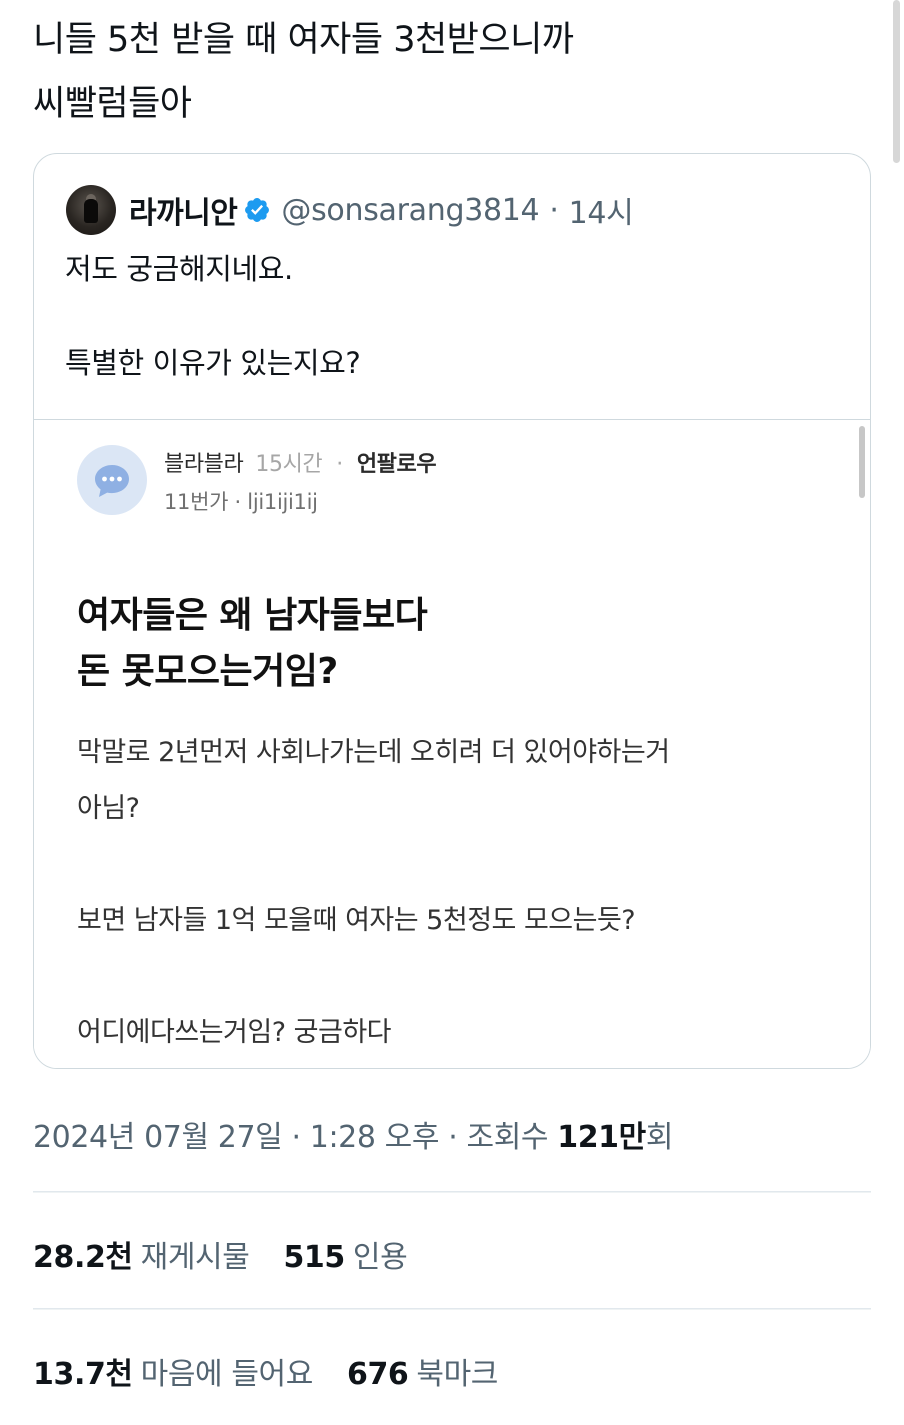 The width and height of the screenshot is (904, 1425). What do you see at coordinates (227, 1374) in the screenshot?
I see `likes-label: 마음에 들어요` at bounding box center [227, 1374].